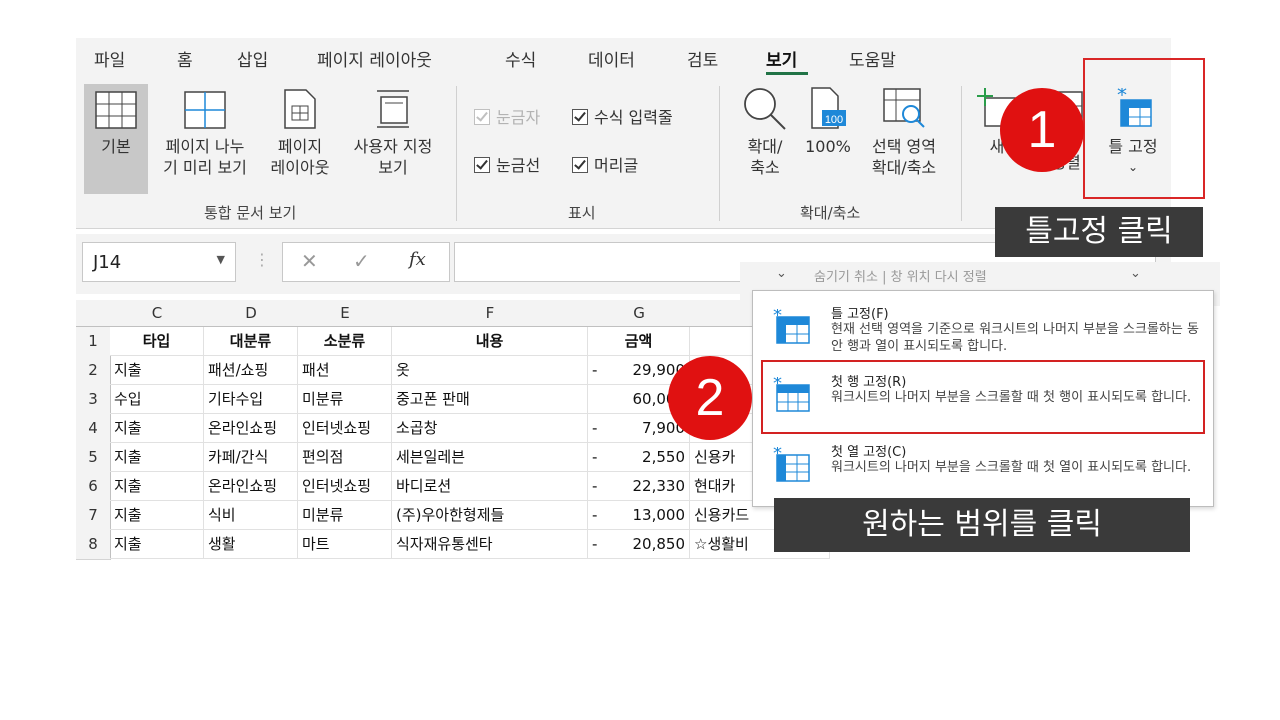  What do you see at coordinates (633, 117) in the screenshot?
I see `formula-bar-label: 수식 입력줄` at bounding box center [633, 117].